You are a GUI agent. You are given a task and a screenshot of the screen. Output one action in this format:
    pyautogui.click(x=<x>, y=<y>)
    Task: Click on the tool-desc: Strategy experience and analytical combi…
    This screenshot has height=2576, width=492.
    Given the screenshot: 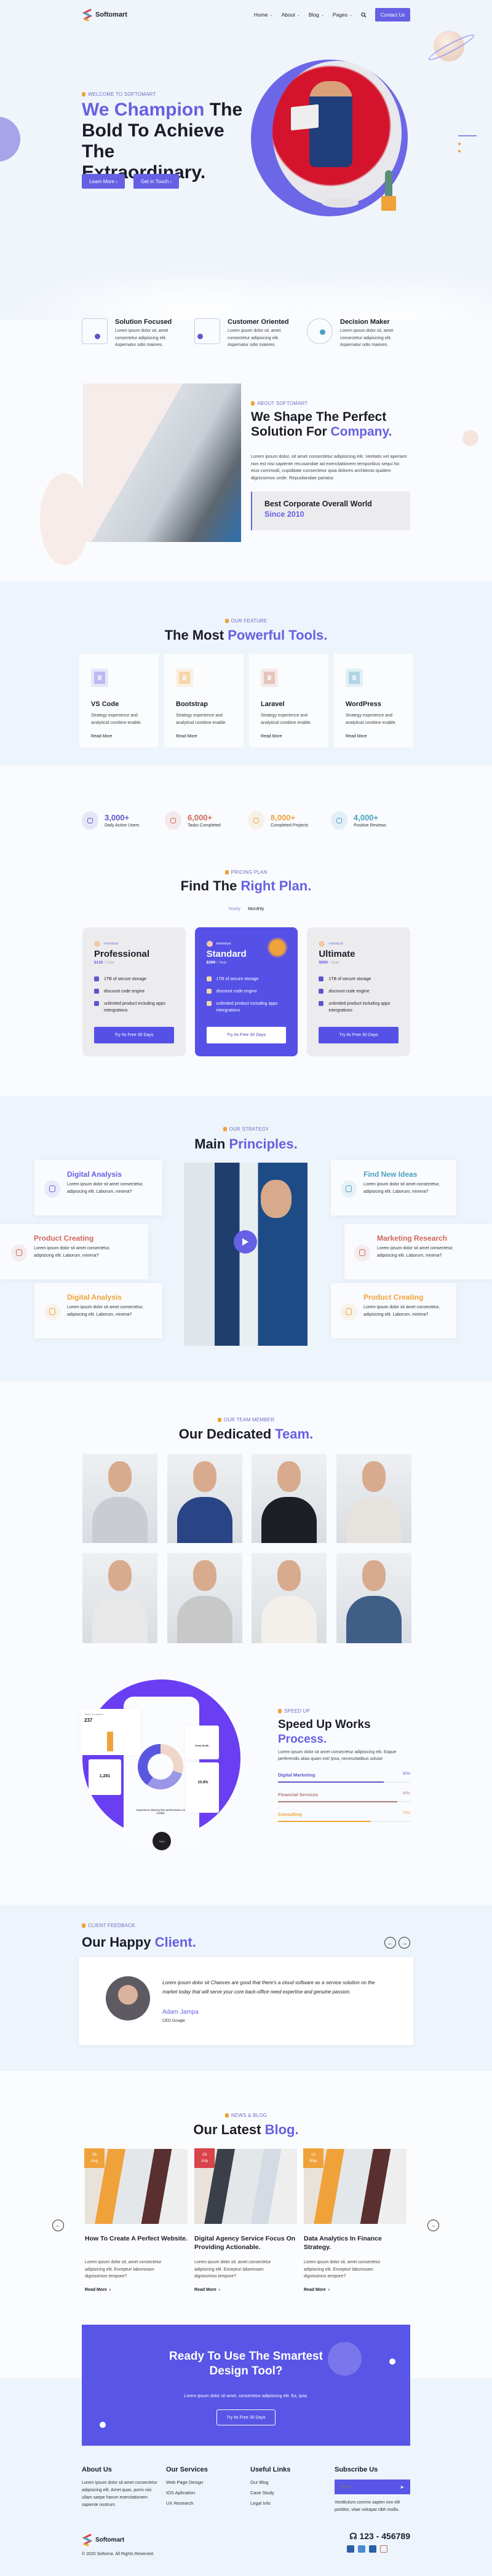 What is the action you would take?
    pyautogui.click(x=116, y=719)
    